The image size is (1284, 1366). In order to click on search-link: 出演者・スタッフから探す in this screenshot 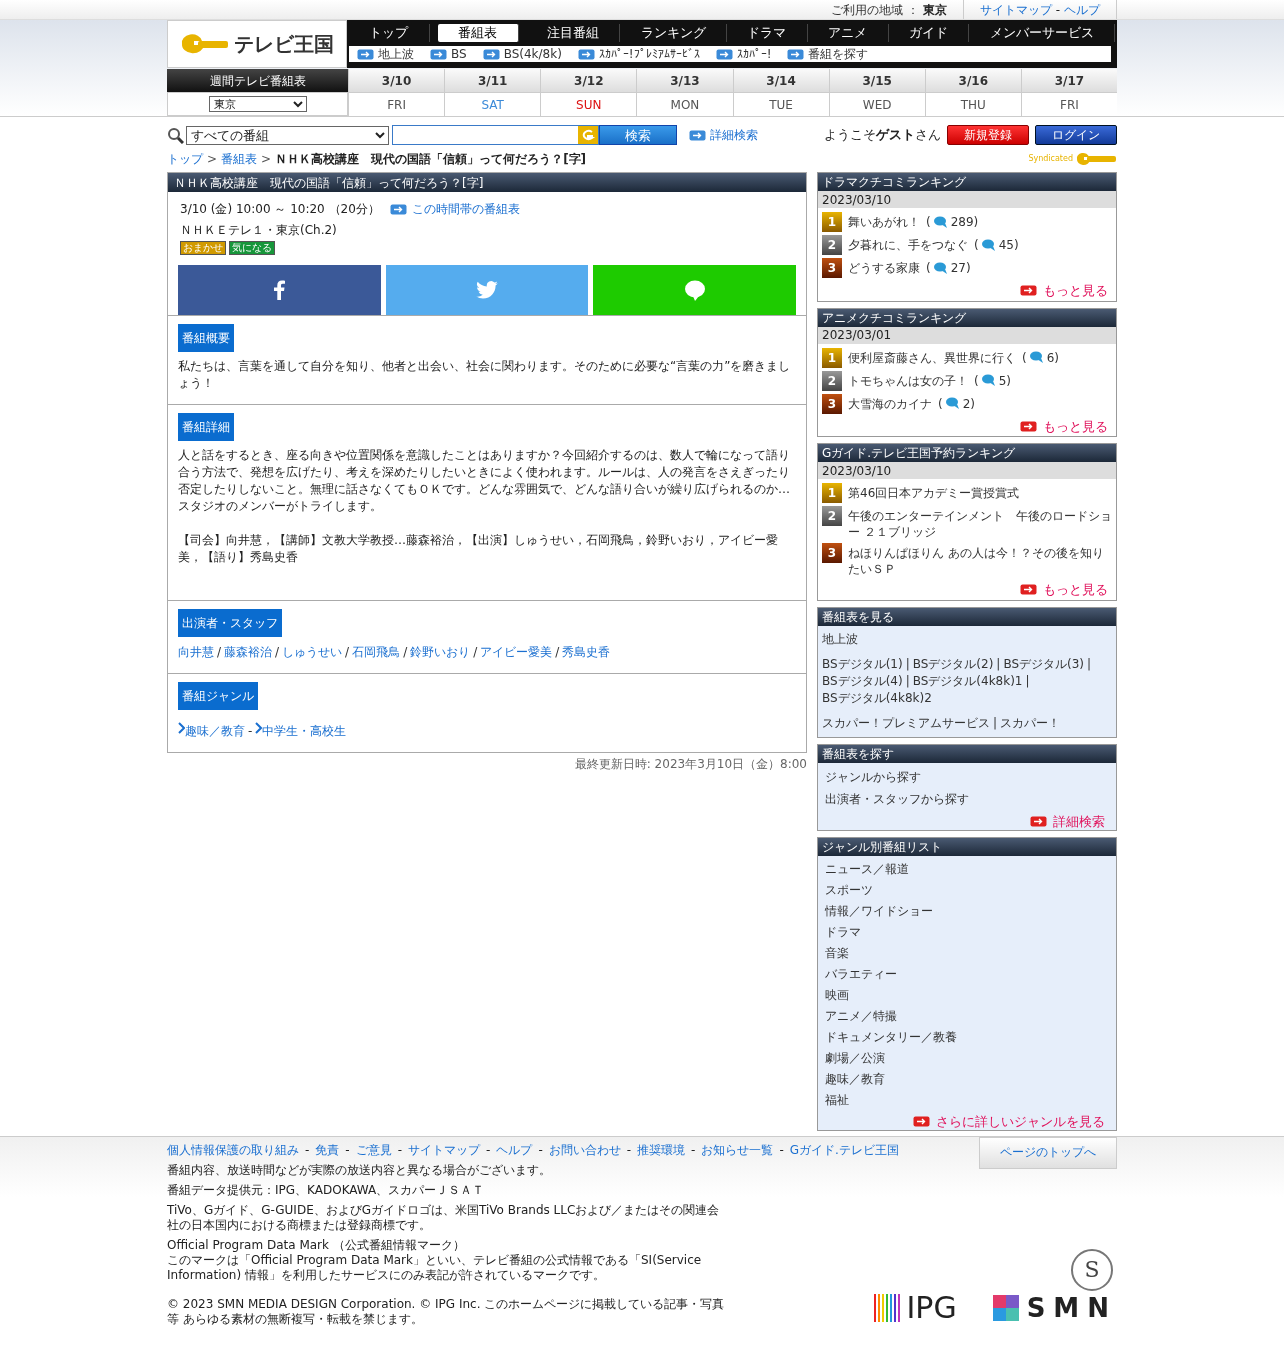, I will do `click(967, 799)`.